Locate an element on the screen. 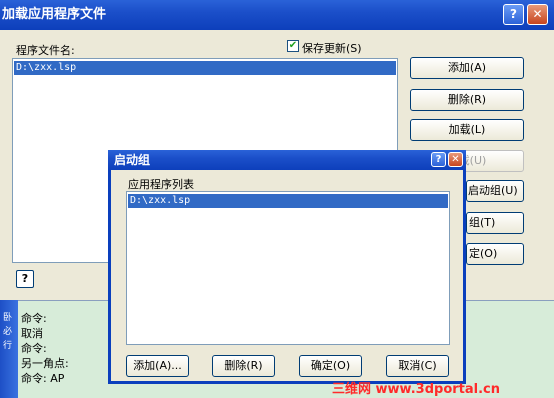 This screenshot has width=554, height=398. inner-ok-button: 确定(O) is located at coordinates (330, 366).